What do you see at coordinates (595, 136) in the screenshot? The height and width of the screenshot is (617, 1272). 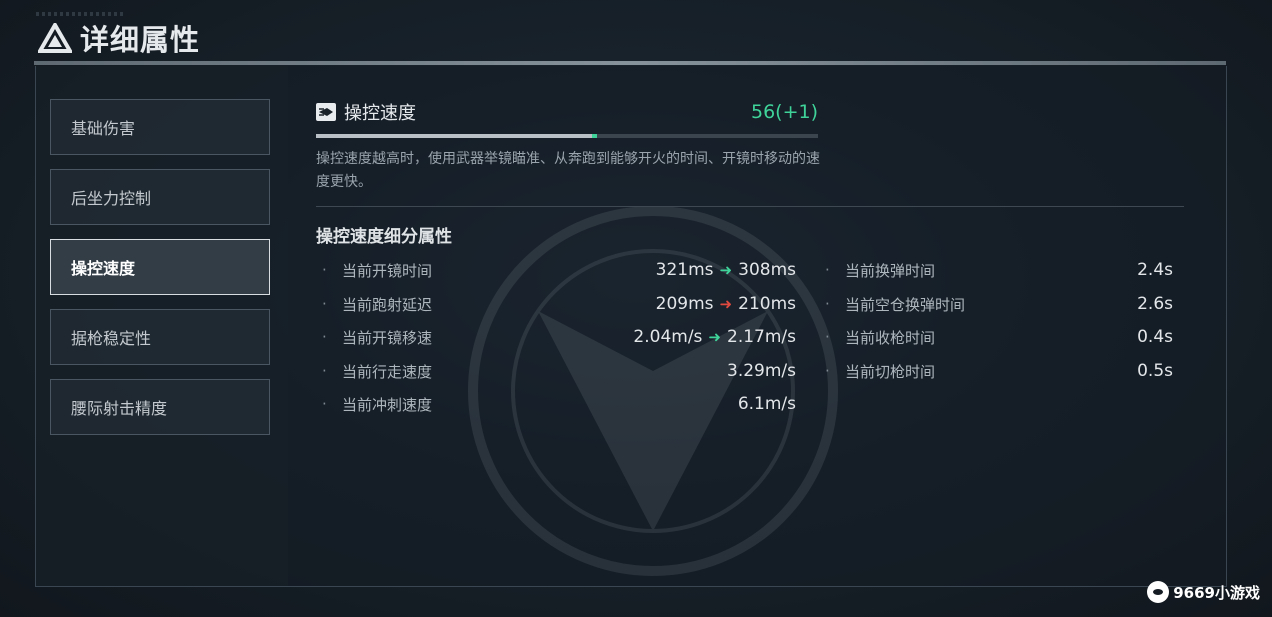 I see `stat-progress-bonus` at bounding box center [595, 136].